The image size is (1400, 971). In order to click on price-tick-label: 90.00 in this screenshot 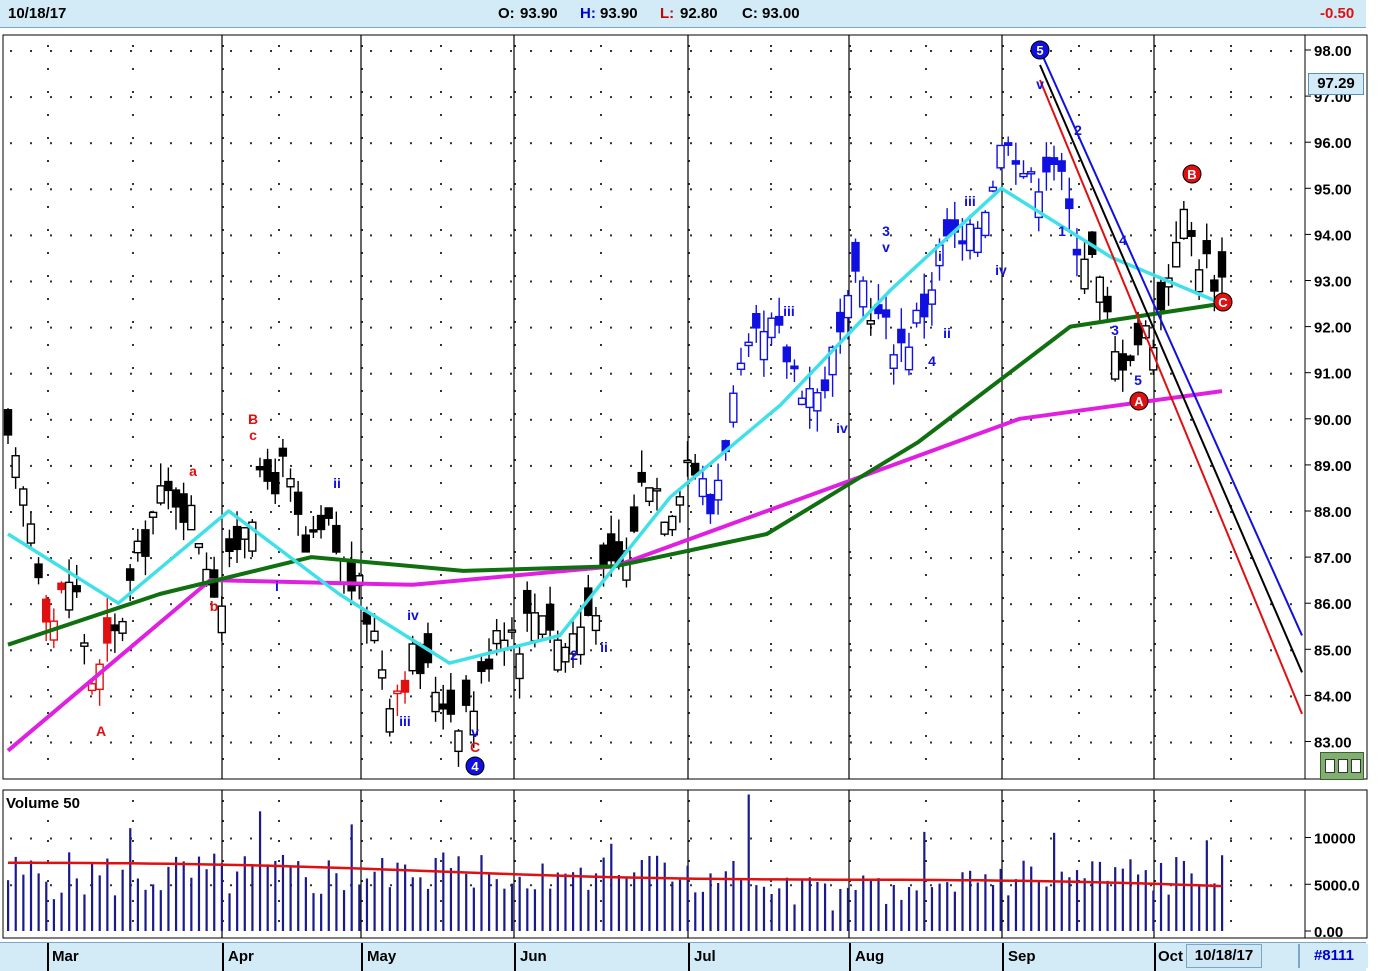, I will do `click(1333, 420)`.